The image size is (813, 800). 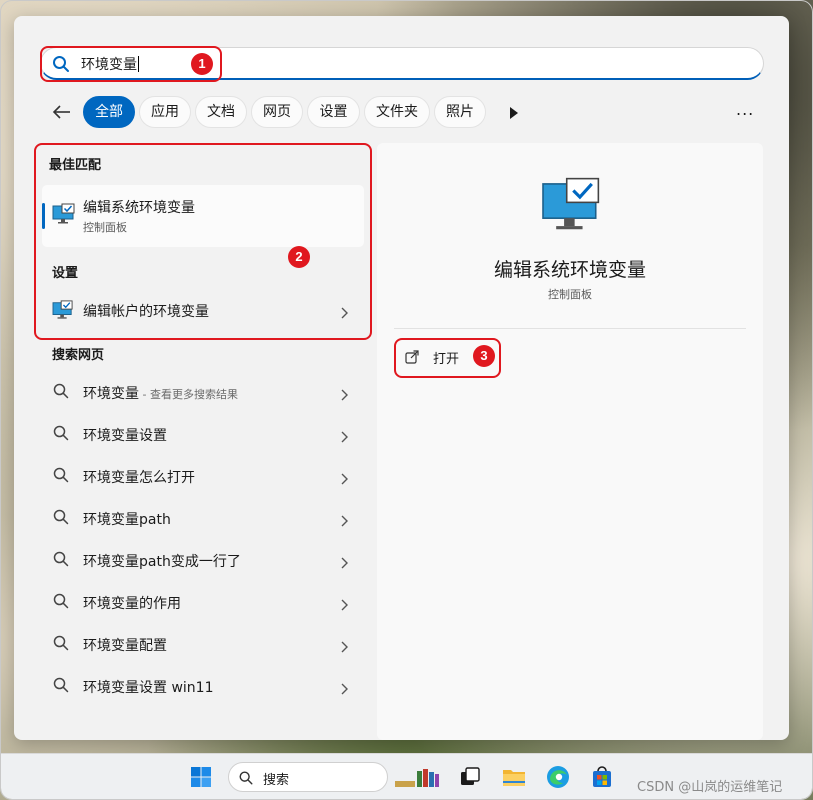 I want to click on web-result-label: 环境变量的作用, so click(x=132, y=604).